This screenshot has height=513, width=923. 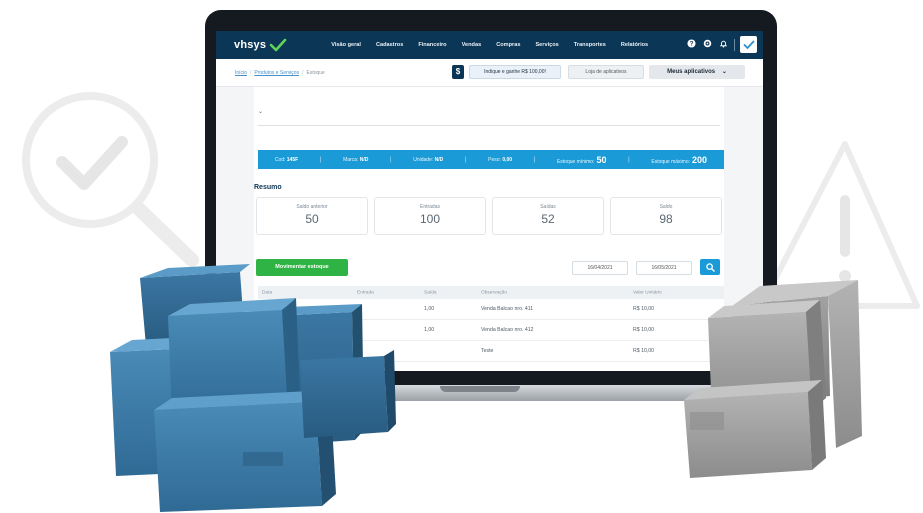 I want to click on column-header-data: Data, so click(x=267, y=292).